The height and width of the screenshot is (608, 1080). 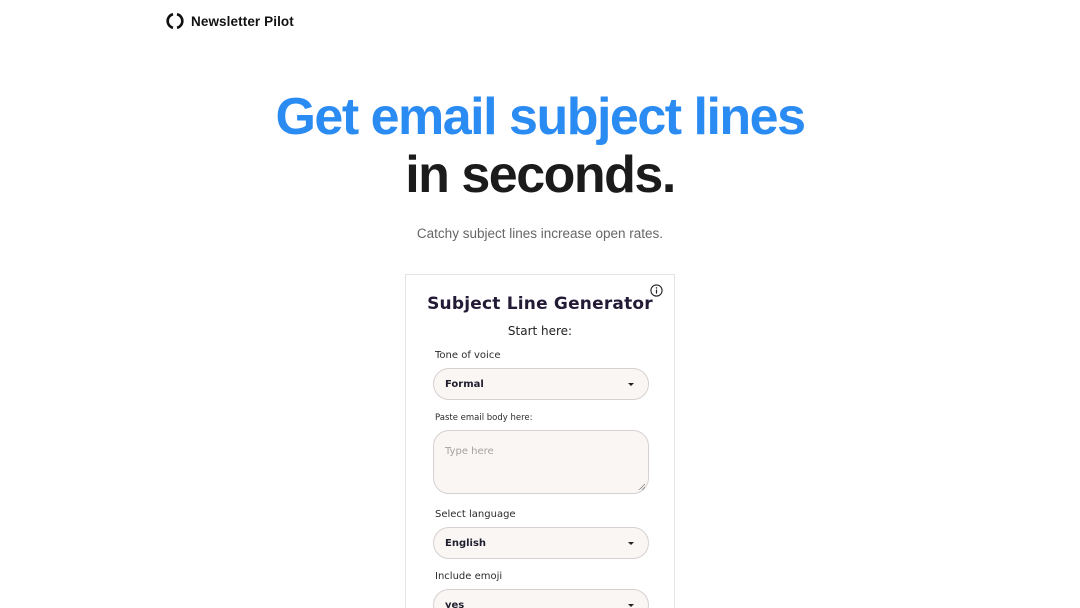 I want to click on email-body-label: Paste email body here:, so click(x=484, y=418).